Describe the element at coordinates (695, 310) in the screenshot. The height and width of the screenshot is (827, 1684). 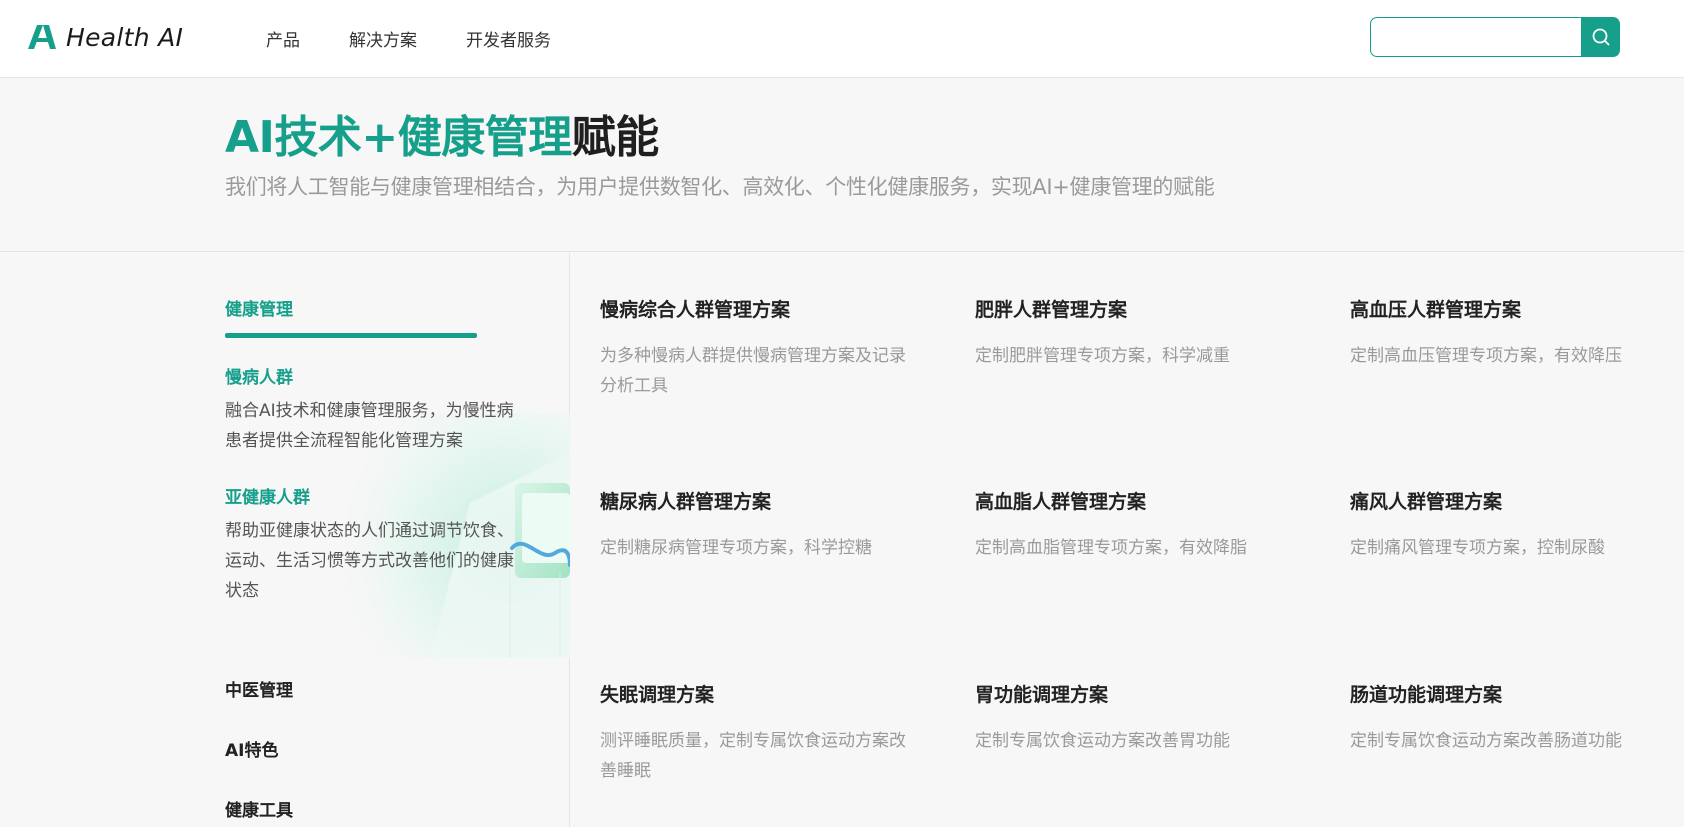
I see `solution-title: 慢病综合人群管理方案` at that location.